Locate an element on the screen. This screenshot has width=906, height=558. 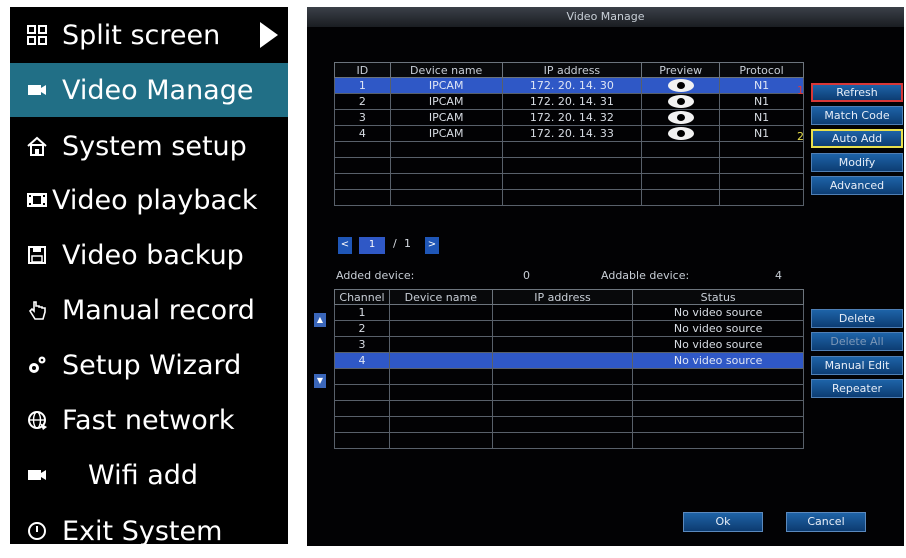
menu-item-video-backup: Video backup is located at coordinates (149, 255).